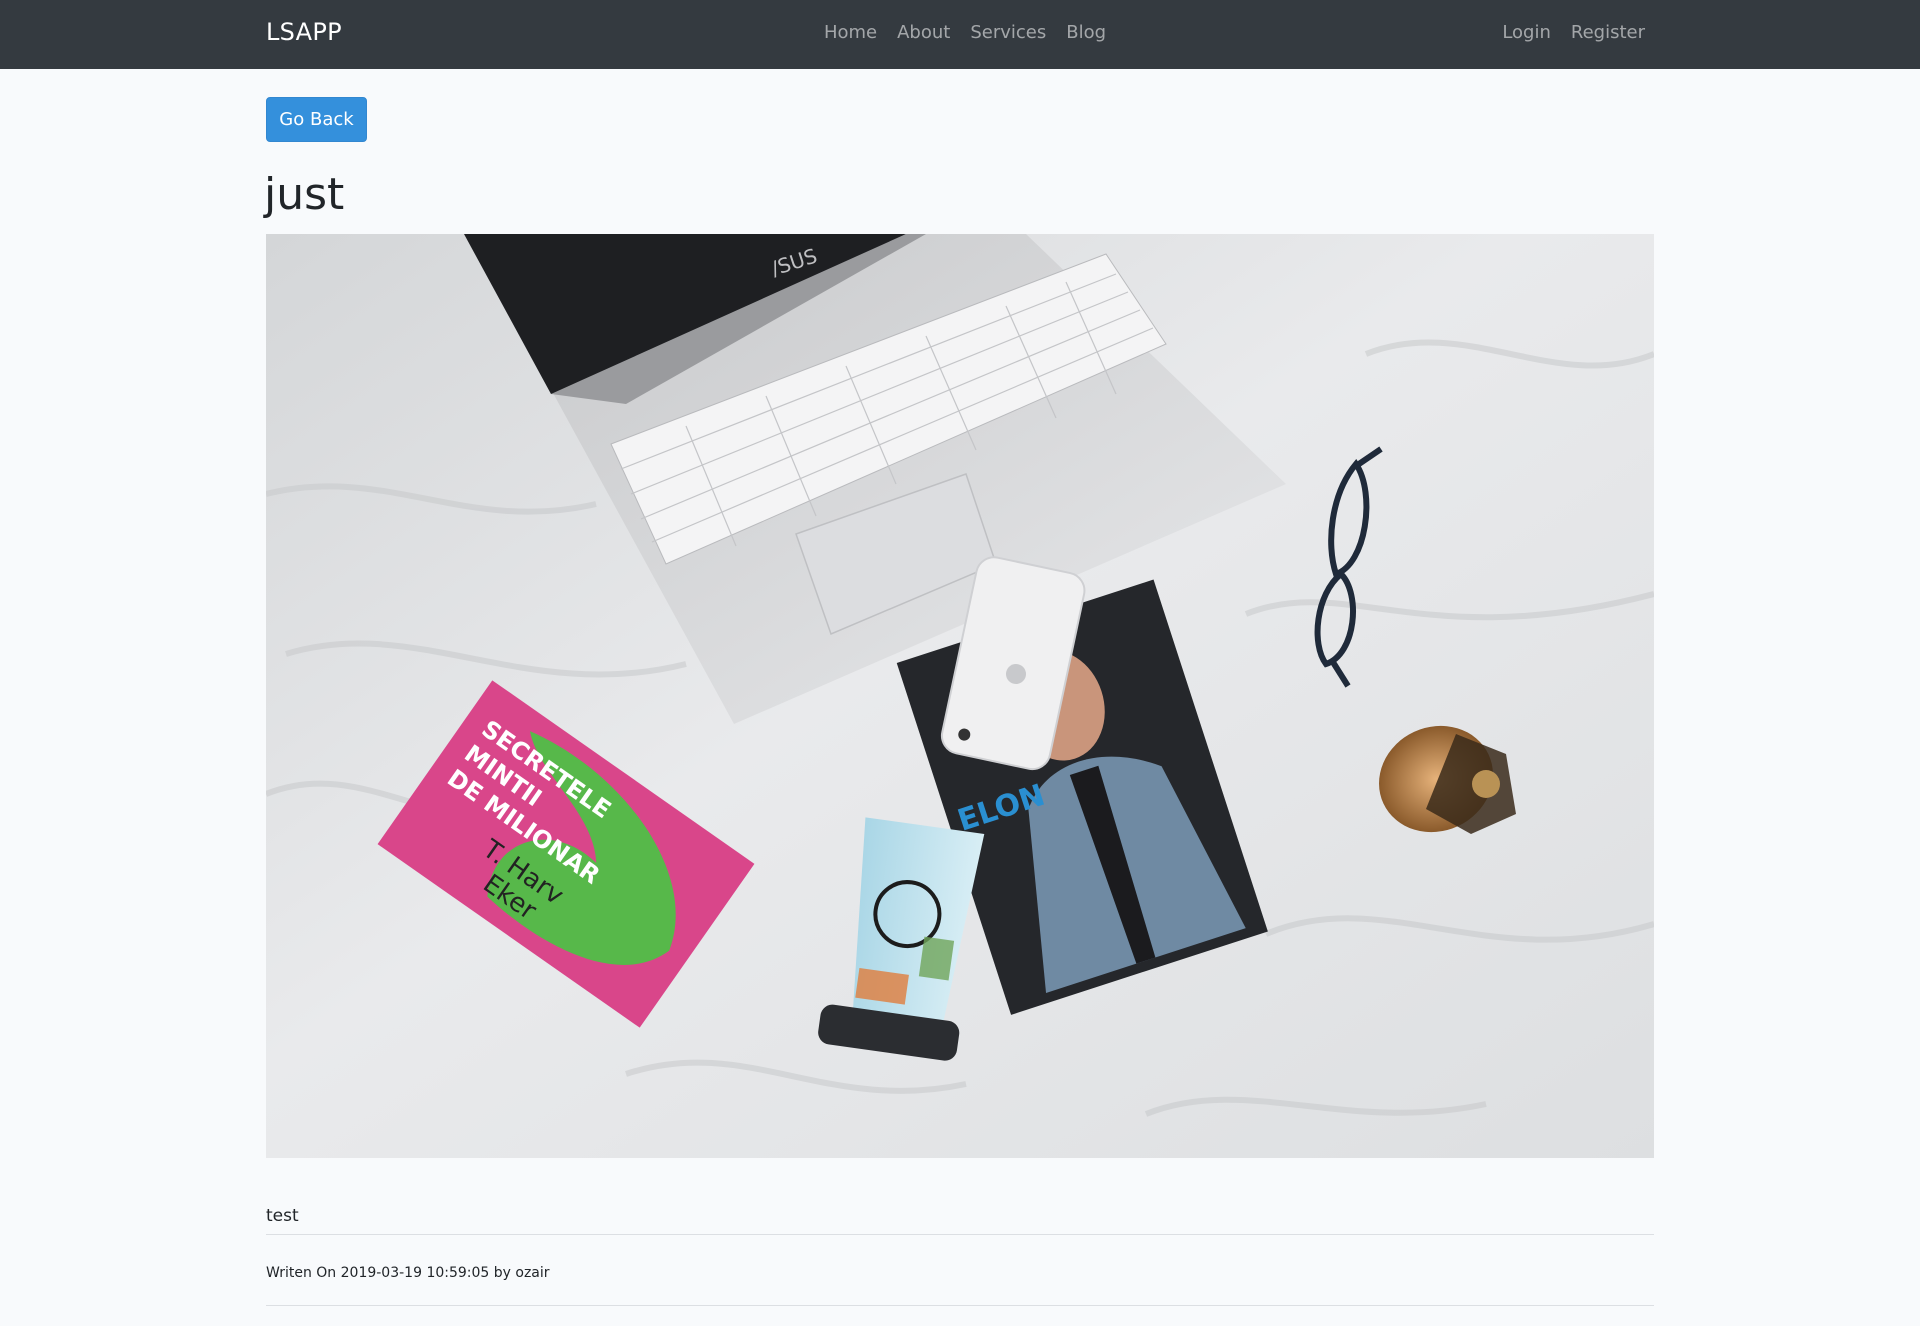 Image resolution: width=1920 pixels, height=1326 pixels. I want to click on post-meta: Writen On 2019-03-19 10:59:05 by ozair, so click(408, 1273).